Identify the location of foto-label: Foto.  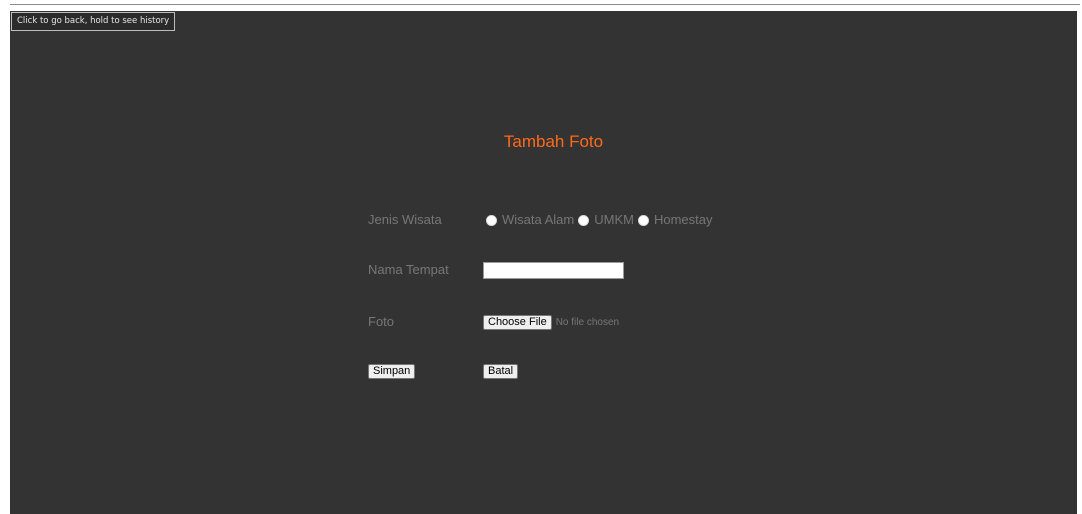
(381, 321).